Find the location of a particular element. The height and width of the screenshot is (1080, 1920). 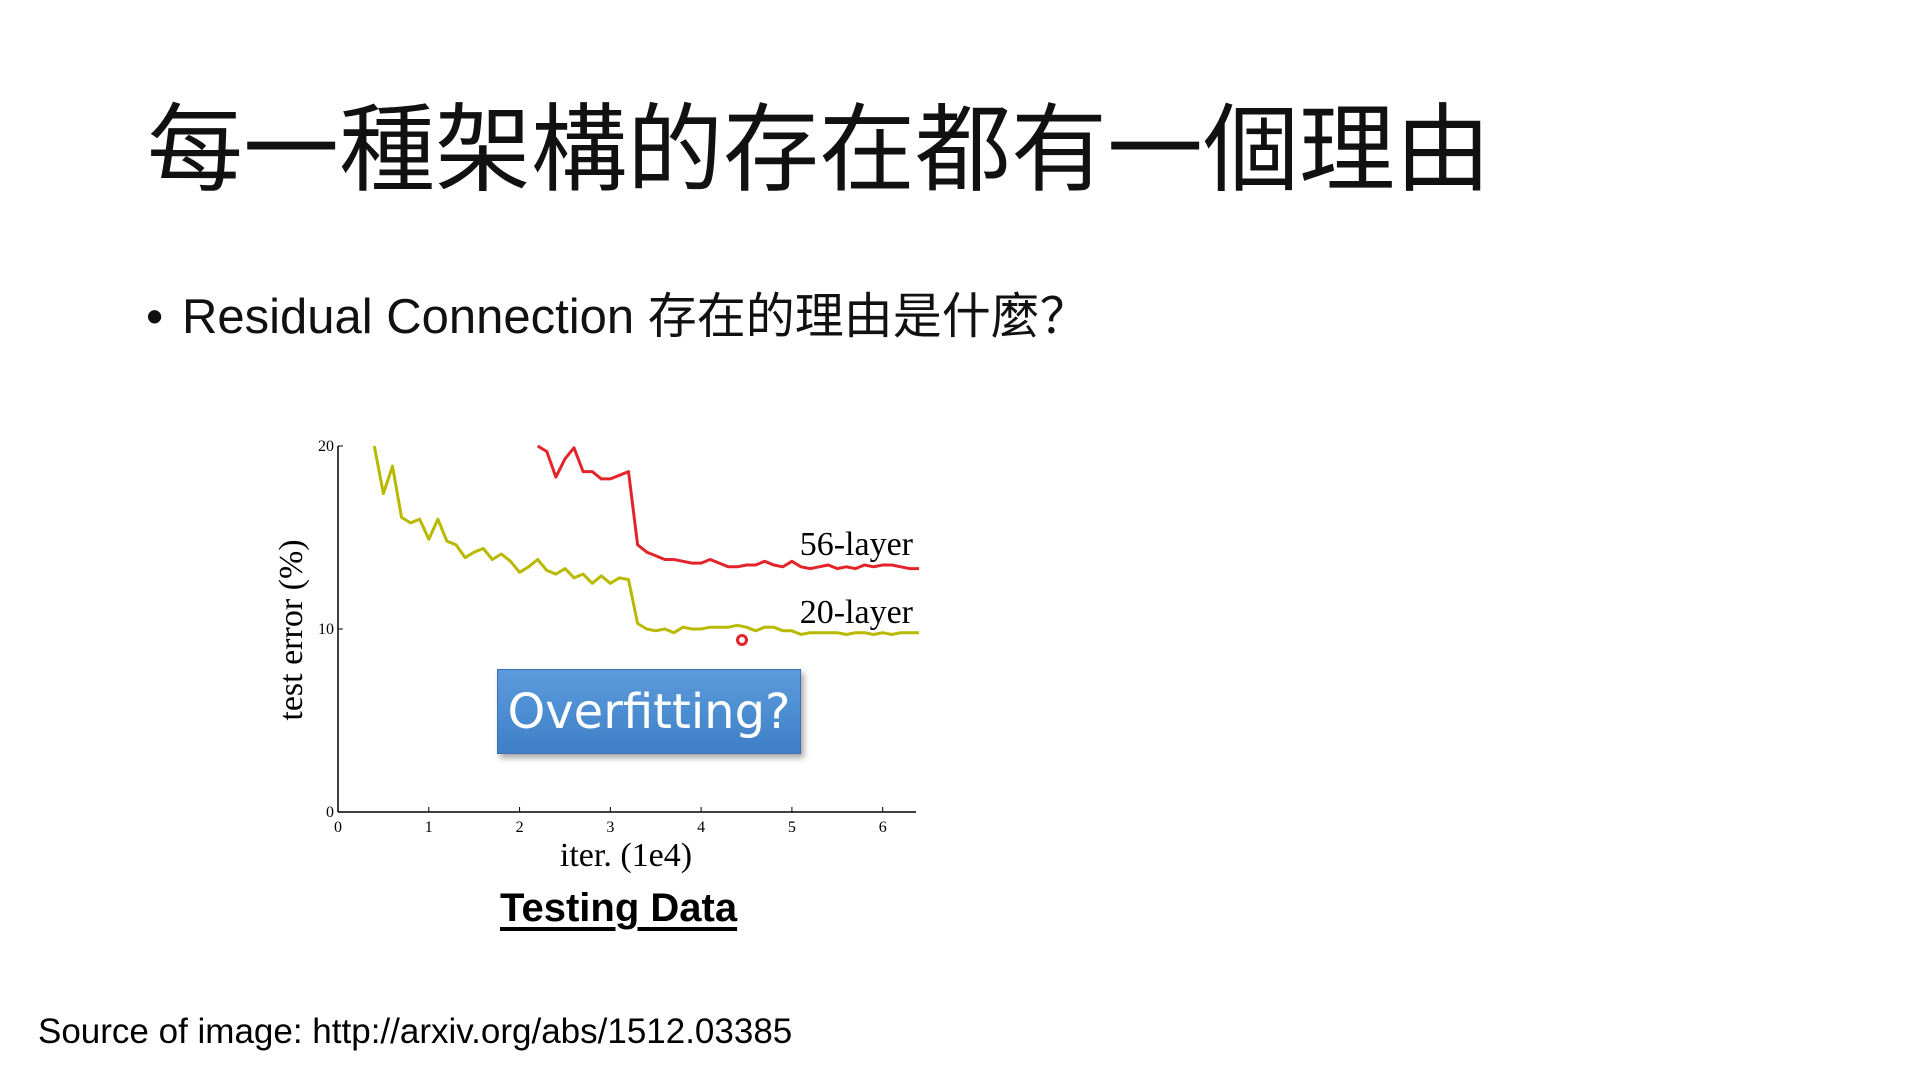

pointer-dot is located at coordinates (742, 640).